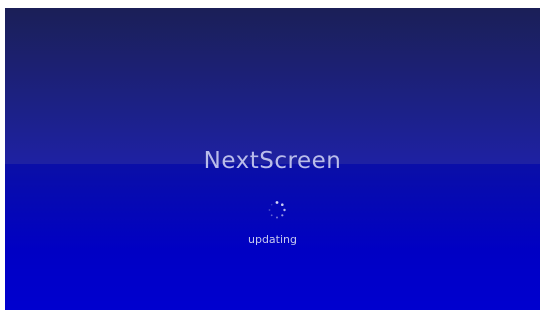 This screenshot has height=310, width=545. Describe the element at coordinates (277, 210) in the screenshot. I see `loading-spinner-icon` at that location.